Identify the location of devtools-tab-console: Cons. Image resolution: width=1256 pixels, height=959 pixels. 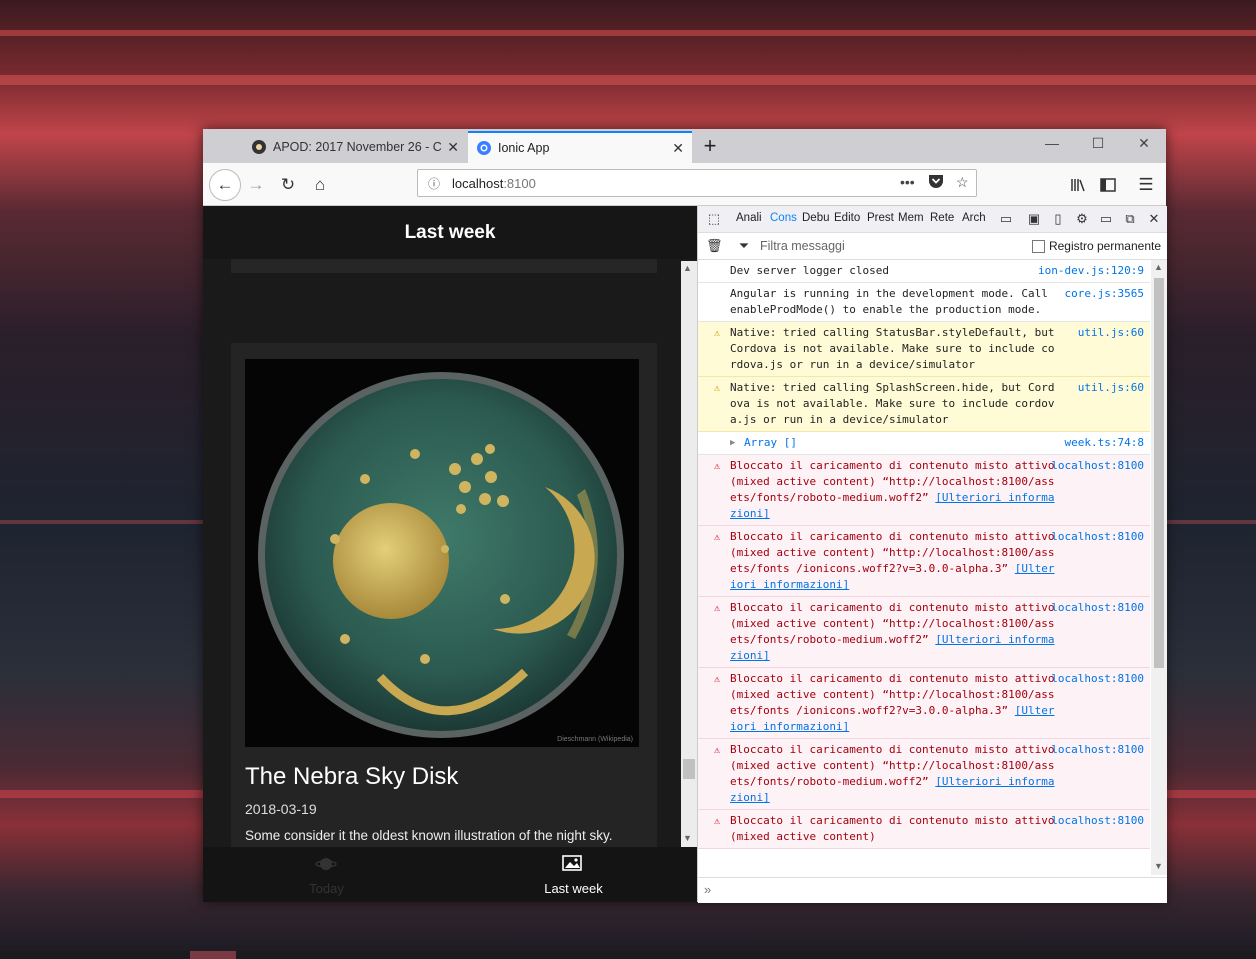
(784, 218).